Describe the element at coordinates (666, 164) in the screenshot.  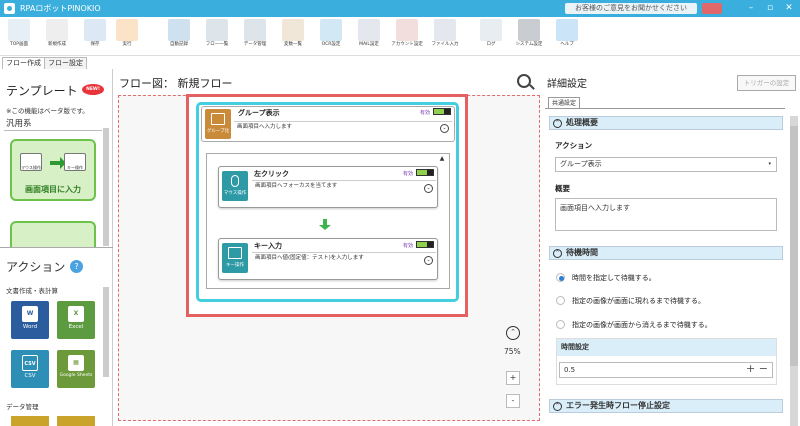
I see `action-select: グループ表示 ▾` at that location.